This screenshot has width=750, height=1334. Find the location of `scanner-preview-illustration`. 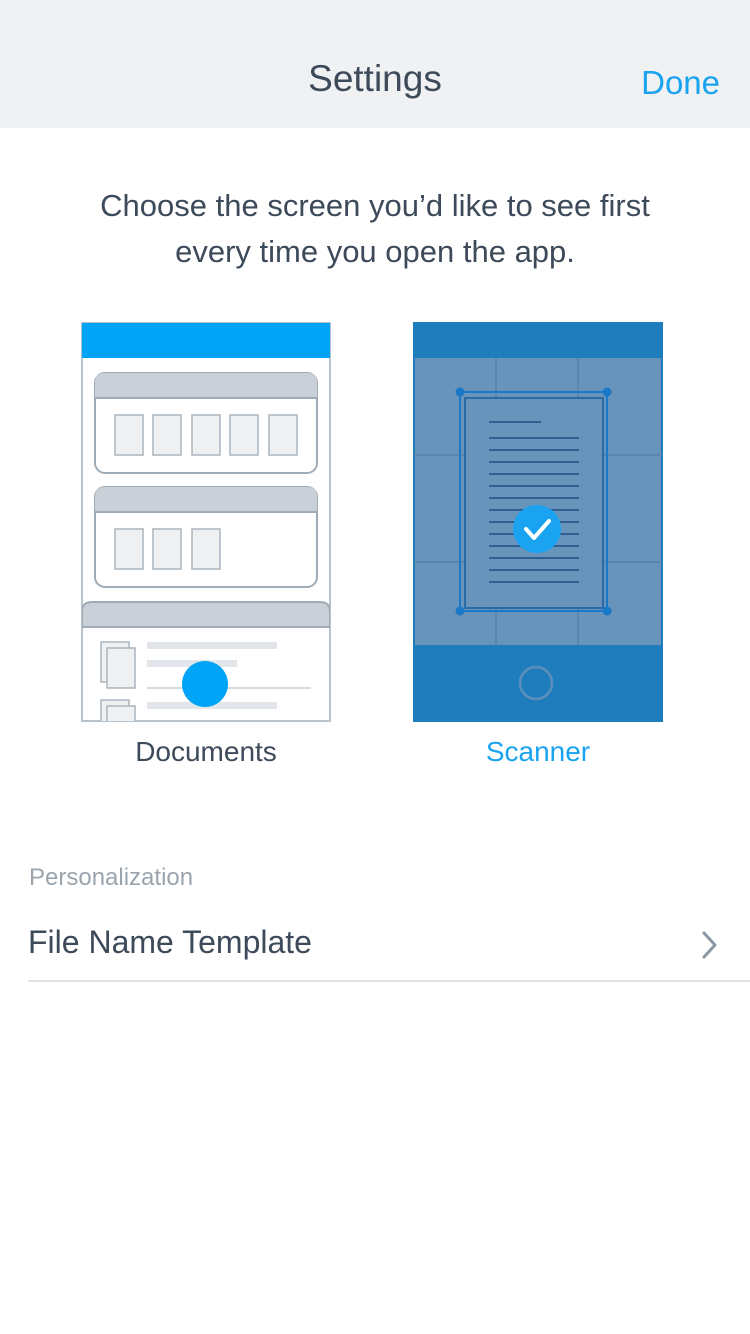

scanner-preview-illustration is located at coordinates (538, 522).